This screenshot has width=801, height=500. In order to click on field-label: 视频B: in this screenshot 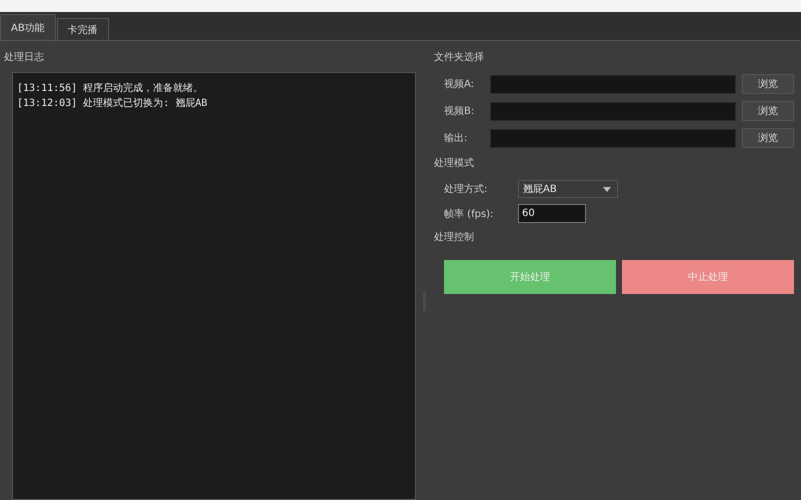, I will do `click(460, 111)`.